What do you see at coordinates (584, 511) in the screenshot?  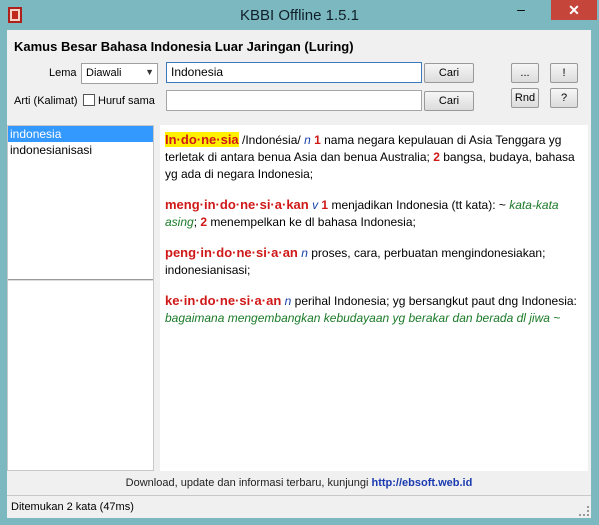 I see `resize-grip-icon` at bounding box center [584, 511].